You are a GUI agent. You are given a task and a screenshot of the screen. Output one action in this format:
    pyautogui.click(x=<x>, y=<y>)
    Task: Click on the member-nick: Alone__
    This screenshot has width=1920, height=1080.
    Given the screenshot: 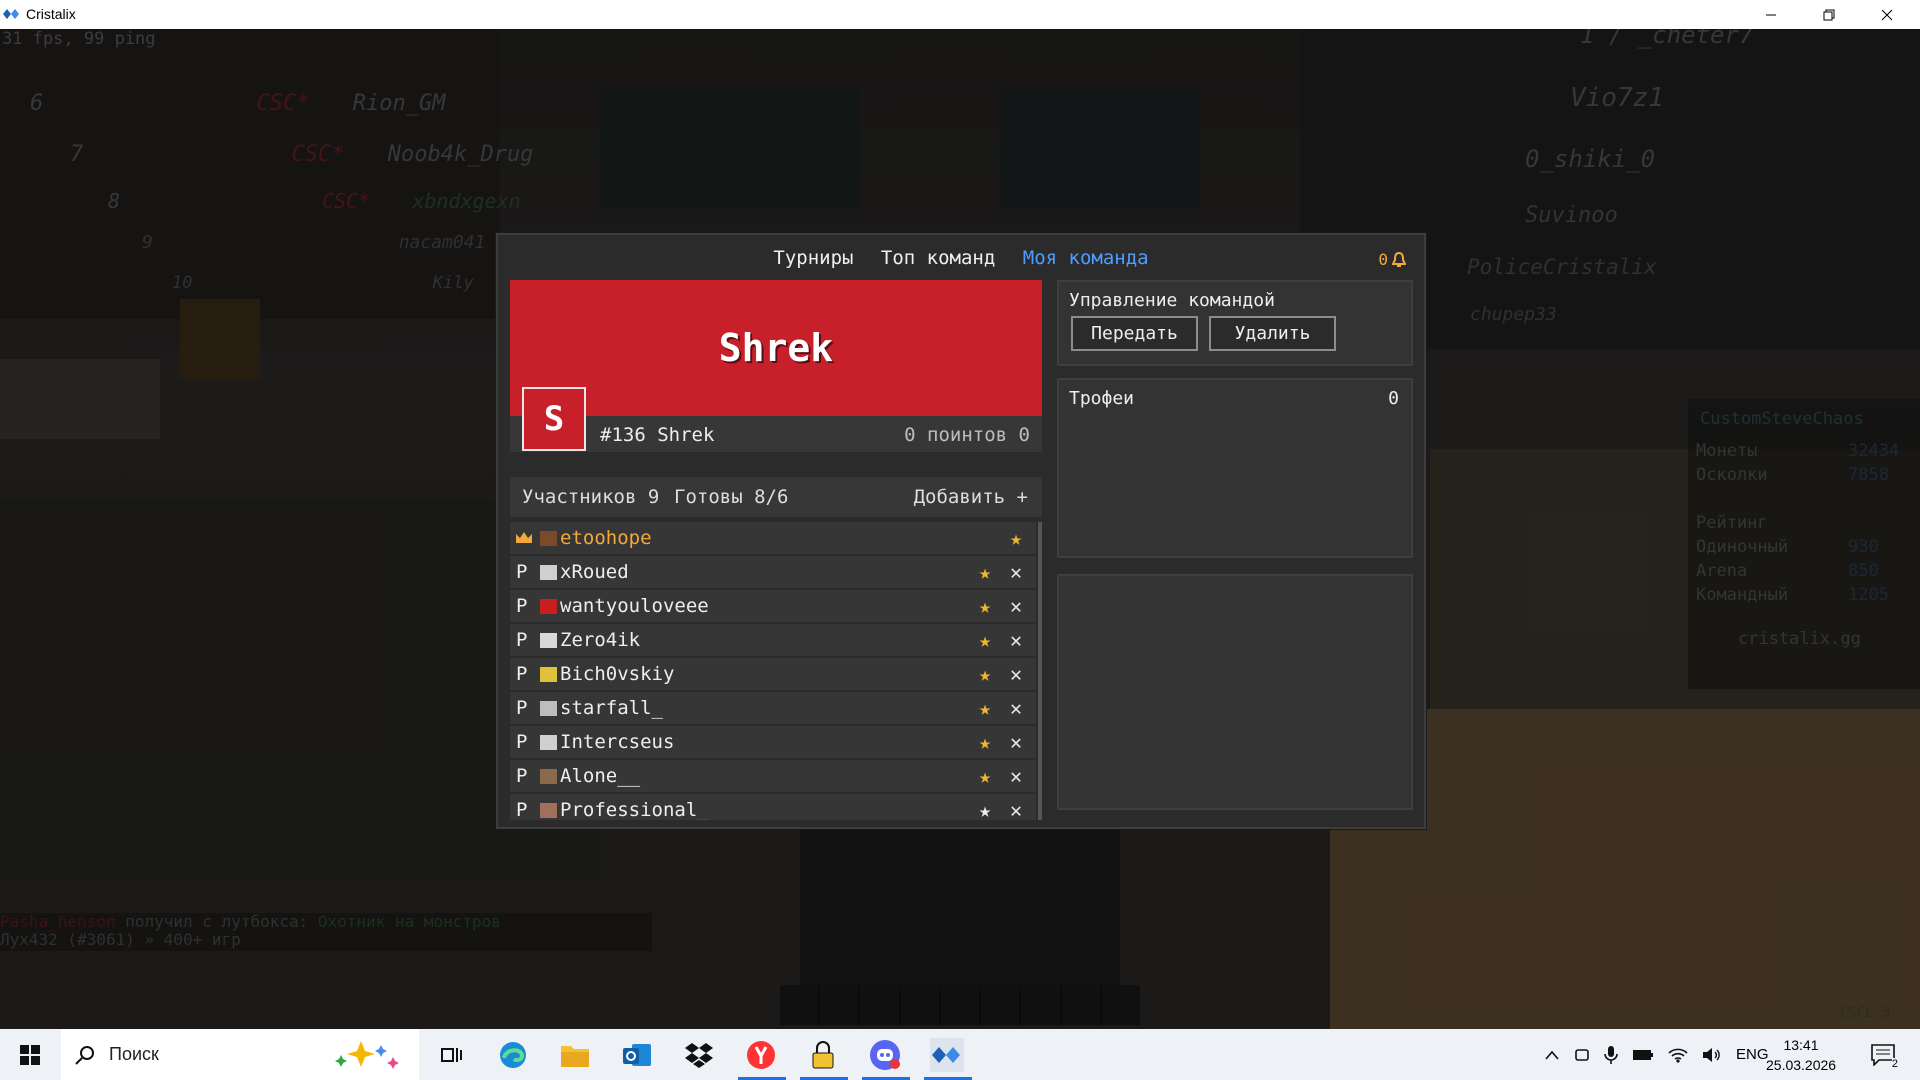 What is the action you would take?
    pyautogui.click(x=600, y=776)
    